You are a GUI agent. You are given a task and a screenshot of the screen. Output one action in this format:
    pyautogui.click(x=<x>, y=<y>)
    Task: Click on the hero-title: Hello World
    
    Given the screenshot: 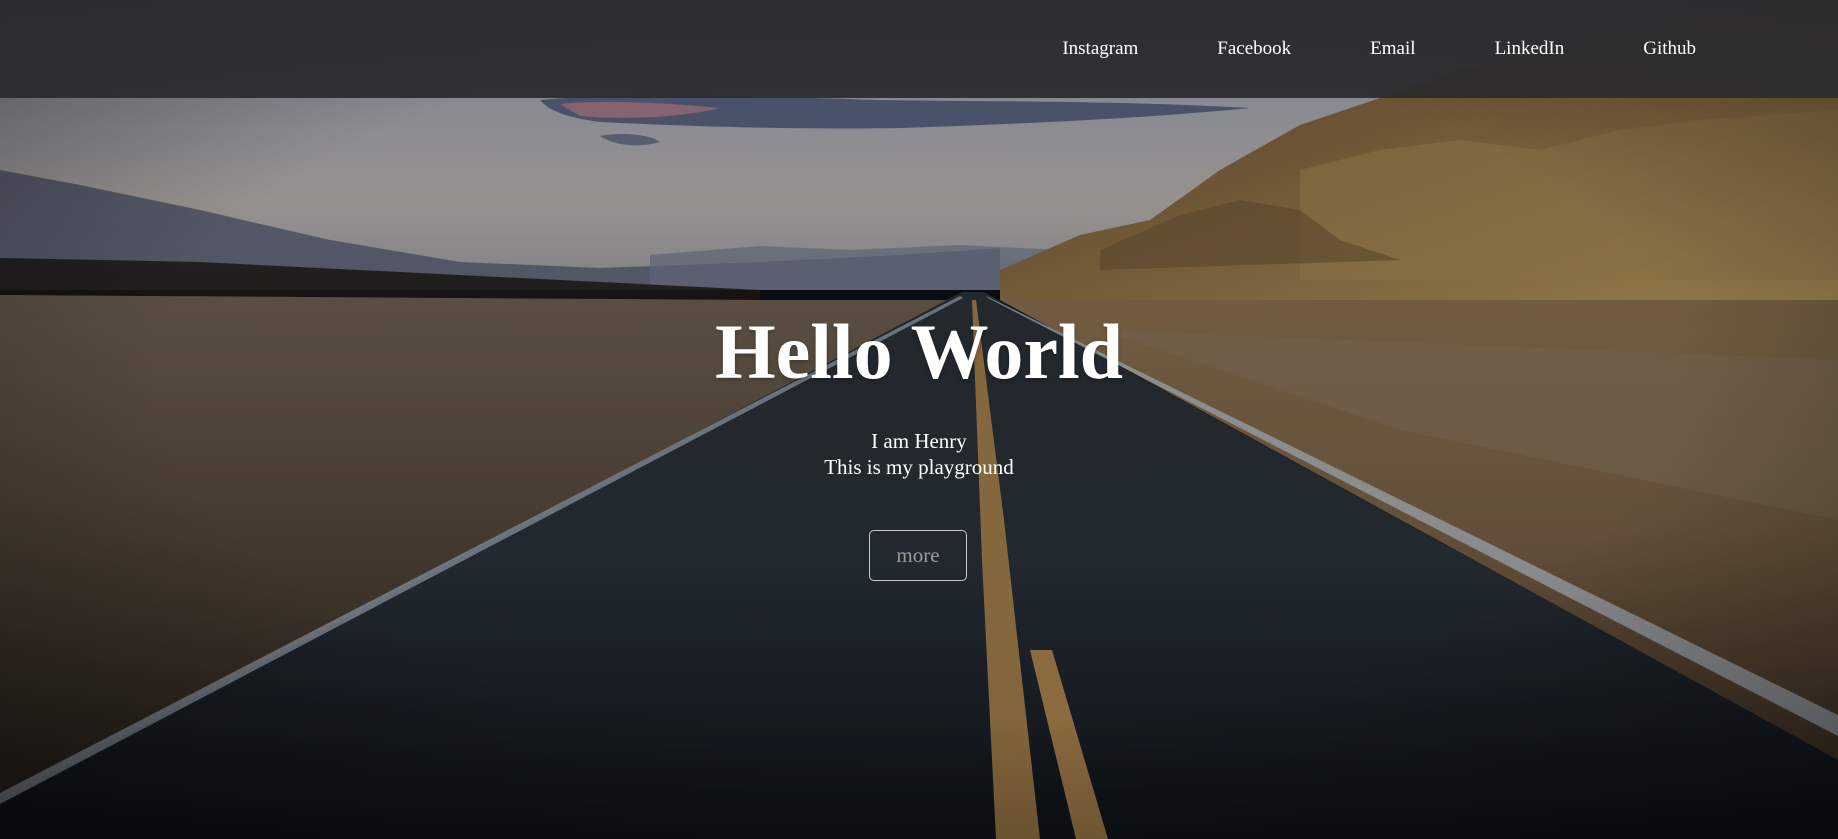 What is the action you would take?
    pyautogui.click(x=919, y=351)
    